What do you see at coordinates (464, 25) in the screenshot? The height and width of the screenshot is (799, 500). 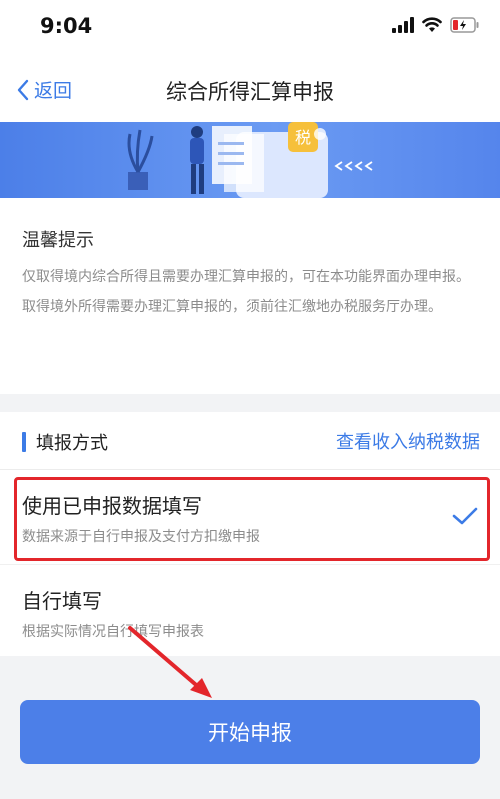 I see `battery-icon` at bounding box center [464, 25].